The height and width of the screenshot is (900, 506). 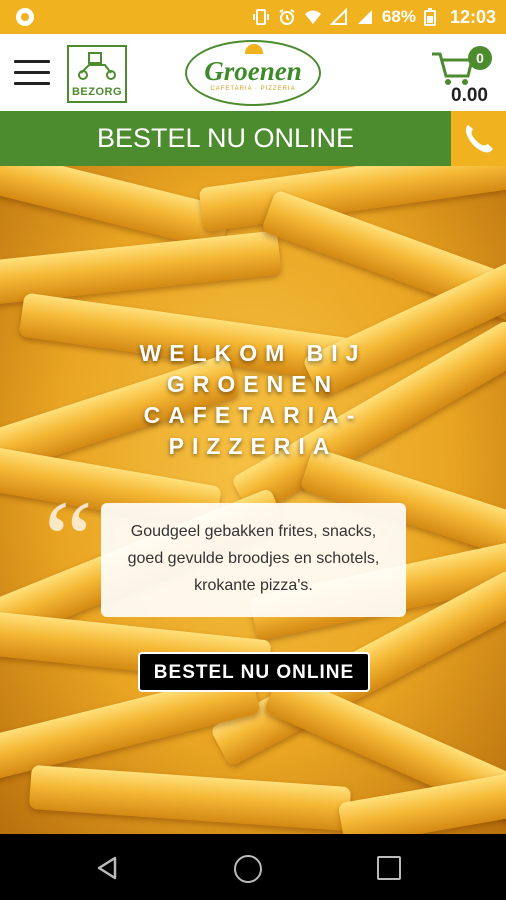 I want to click on welcome-heading-line: CAFETARIA-, so click(x=253, y=415).